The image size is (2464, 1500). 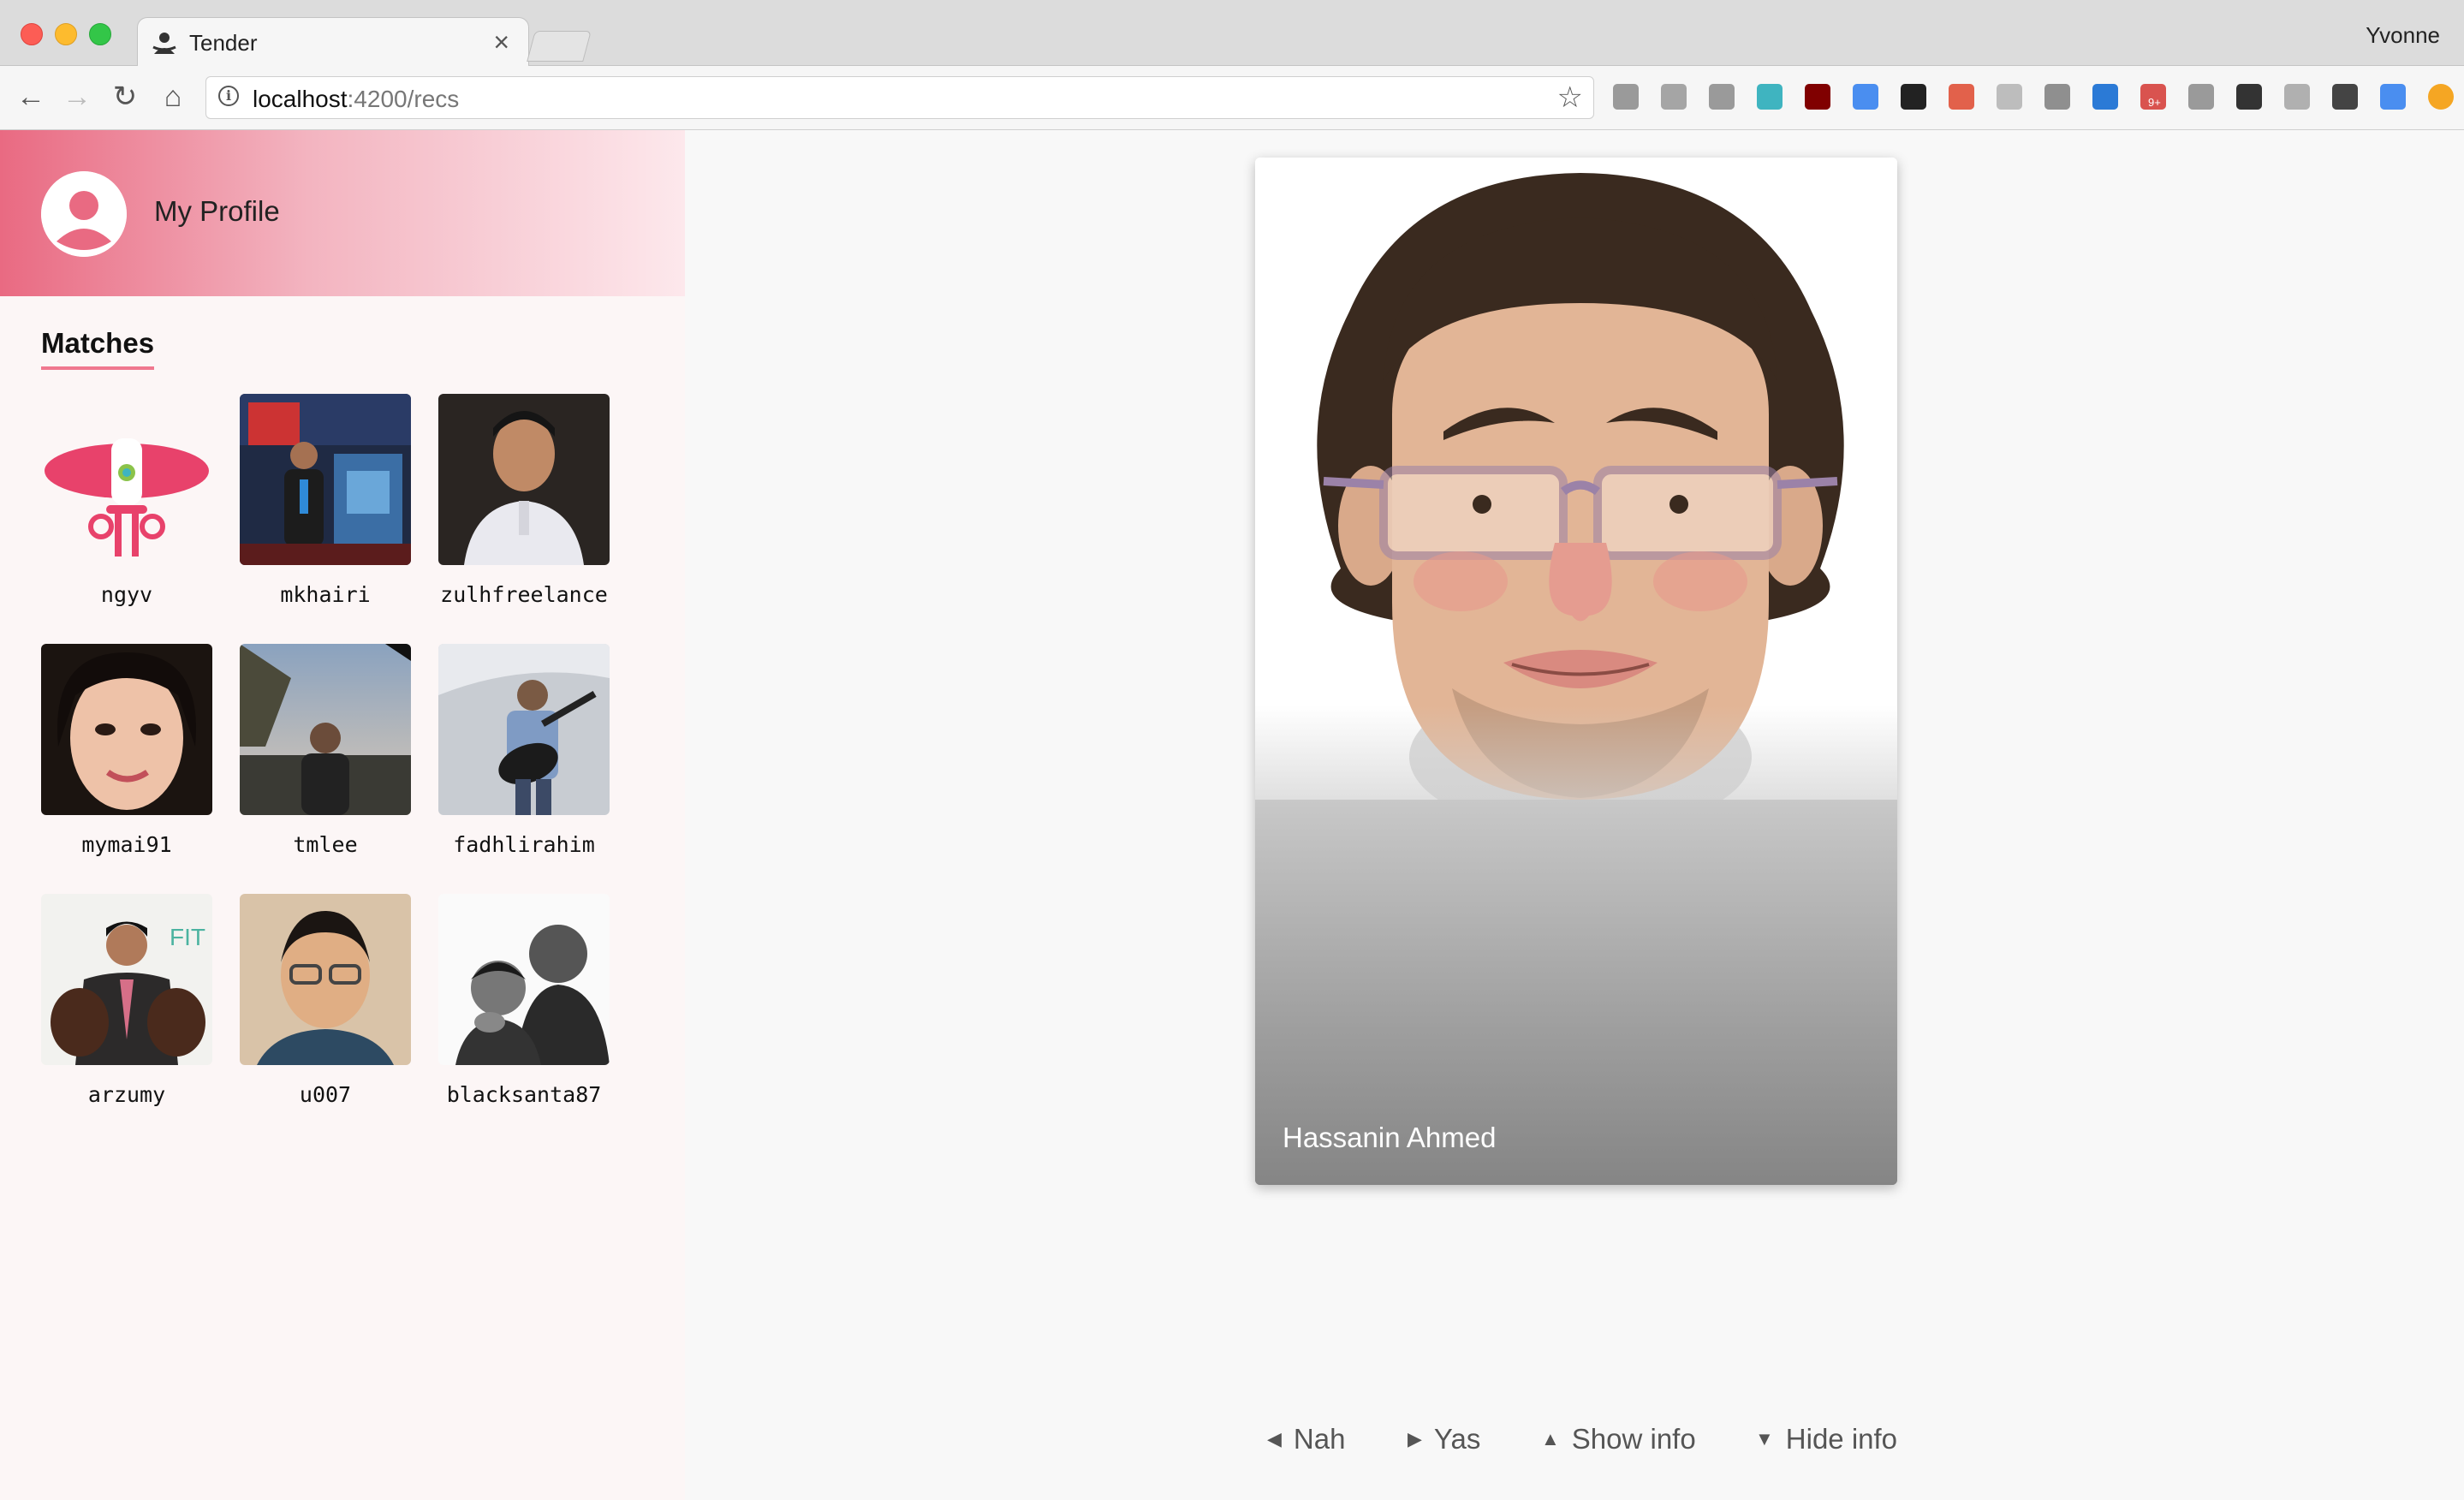 What do you see at coordinates (899, 97) in the screenshot?
I see `address-bar: i localhost:4200/recs ☆` at bounding box center [899, 97].